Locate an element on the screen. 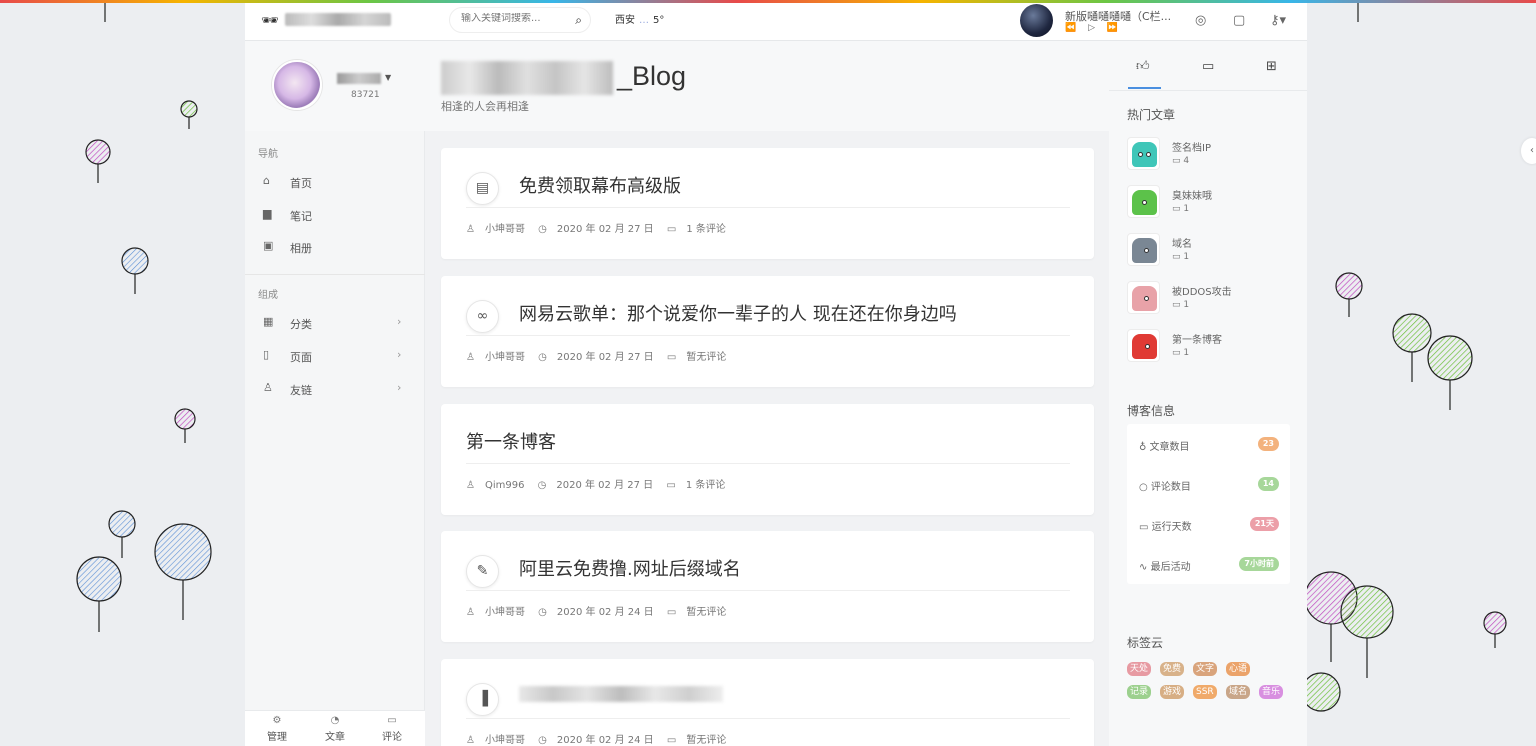 This screenshot has width=1536, height=746. hot-article: 臭妹妹哦 ▭ 1 is located at coordinates (1212, 202).